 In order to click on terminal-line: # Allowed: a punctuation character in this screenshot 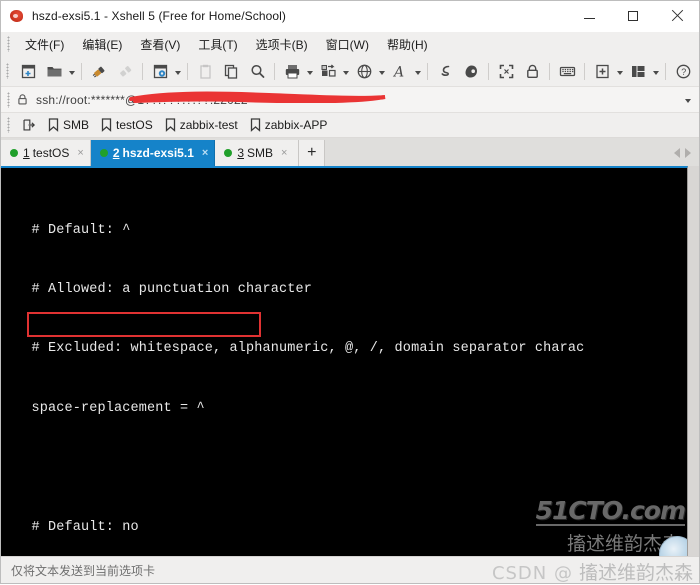, I will do `click(164, 289)`.